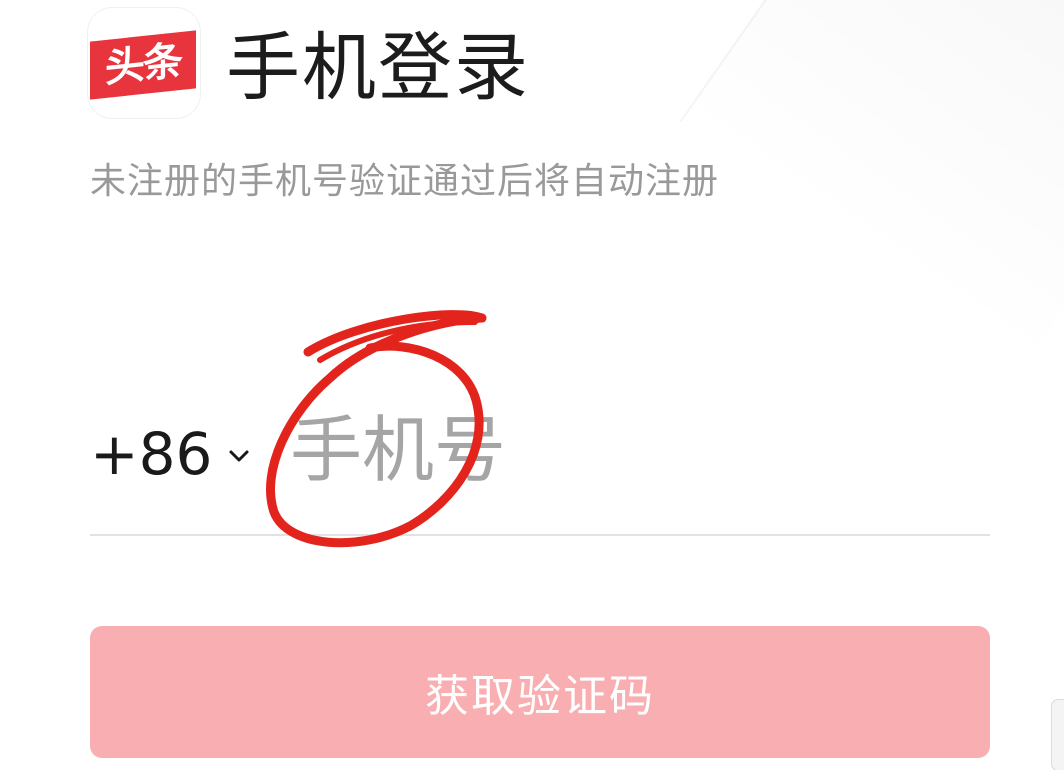 The width and height of the screenshot is (1064, 770). I want to click on submit-button-label: 获取验证码, so click(540, 696).